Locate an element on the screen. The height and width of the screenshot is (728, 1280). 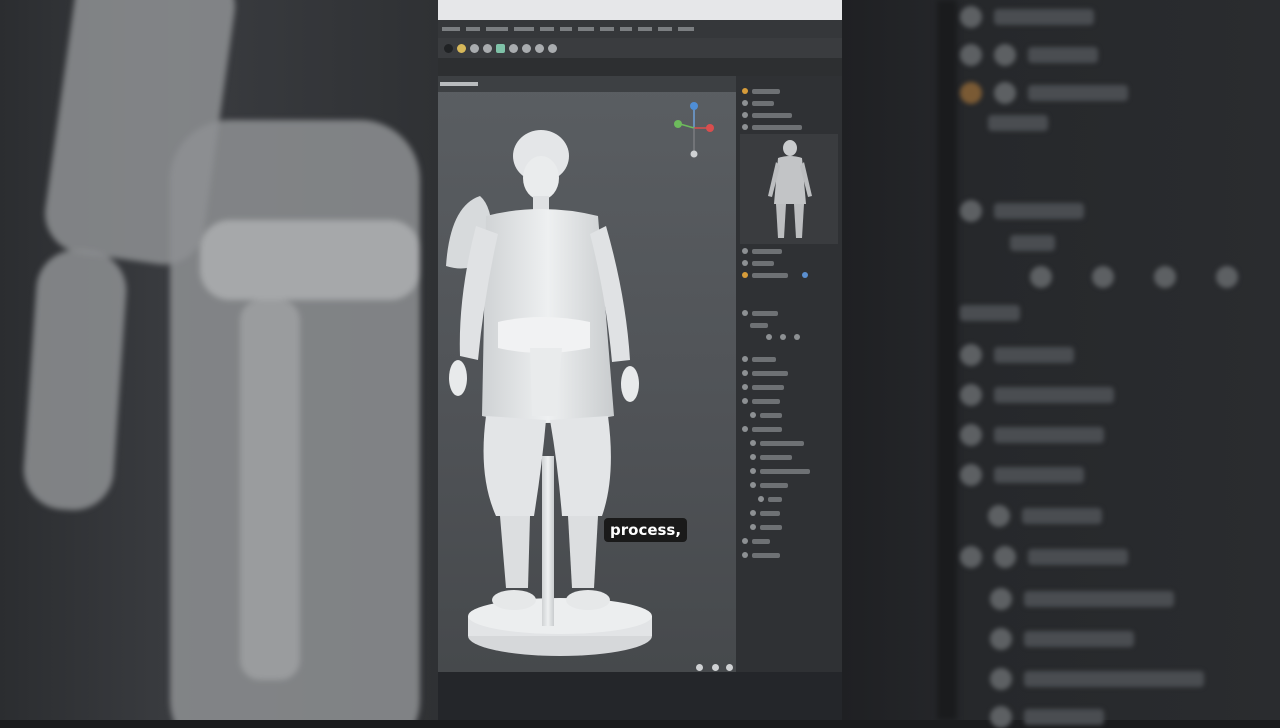
menu-bar is located at coordinates (640, 29).